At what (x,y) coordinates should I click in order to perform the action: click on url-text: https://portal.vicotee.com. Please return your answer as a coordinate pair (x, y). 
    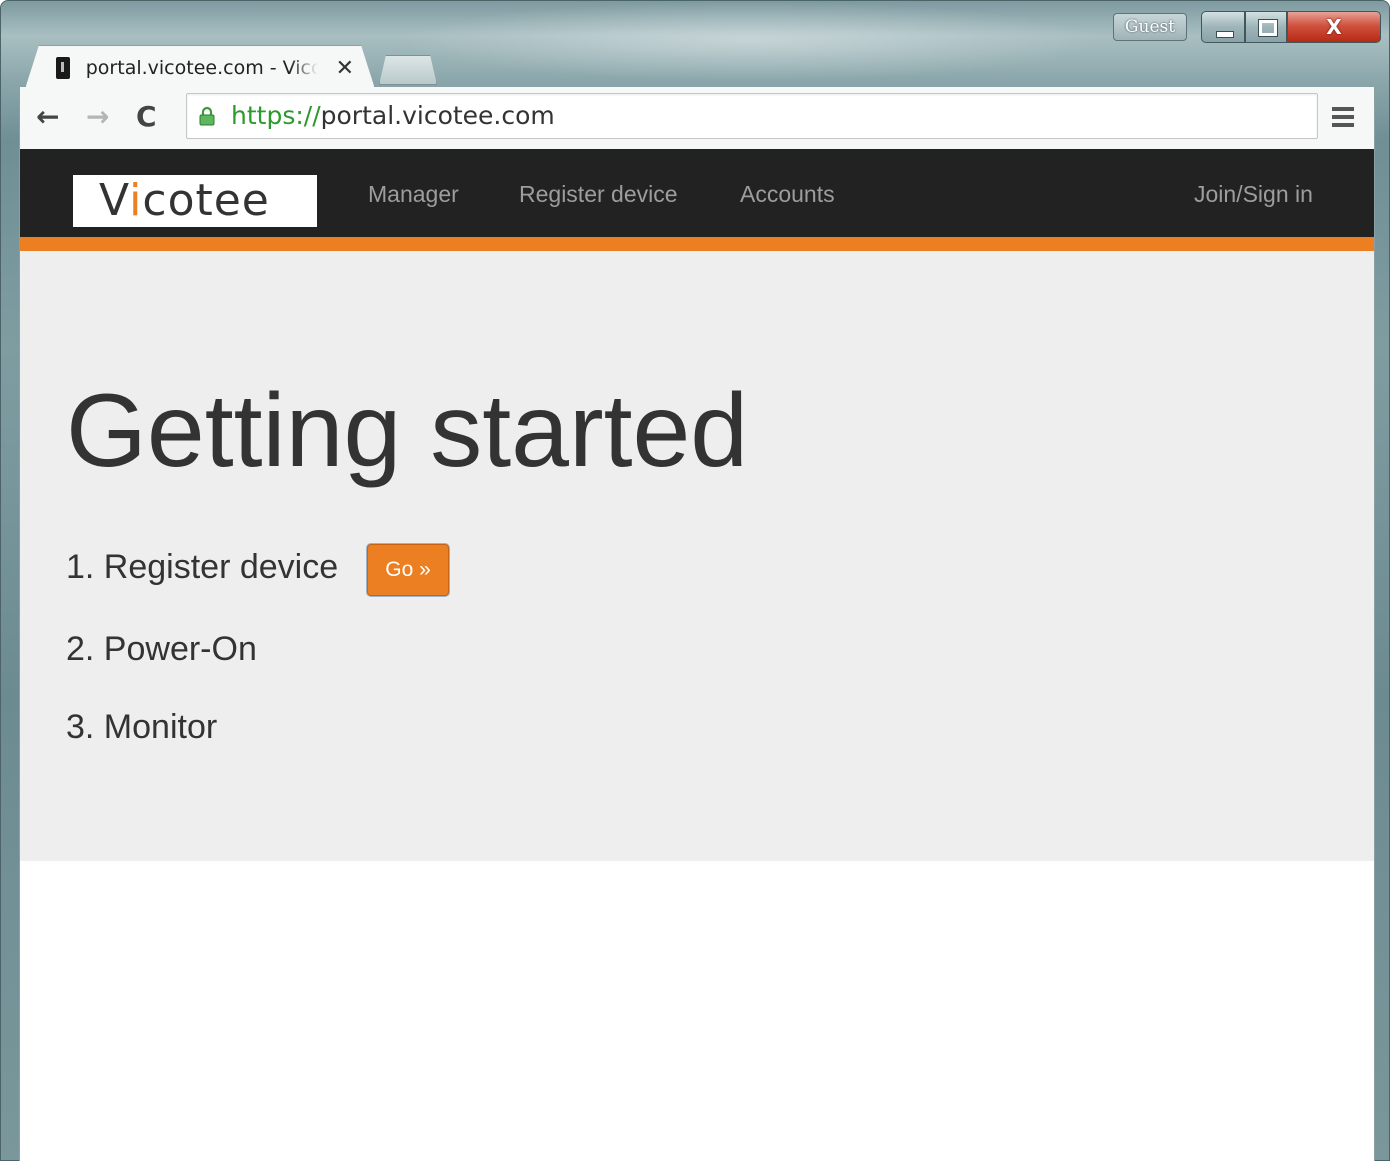
    Looking at the image, I should click on (393, 117).